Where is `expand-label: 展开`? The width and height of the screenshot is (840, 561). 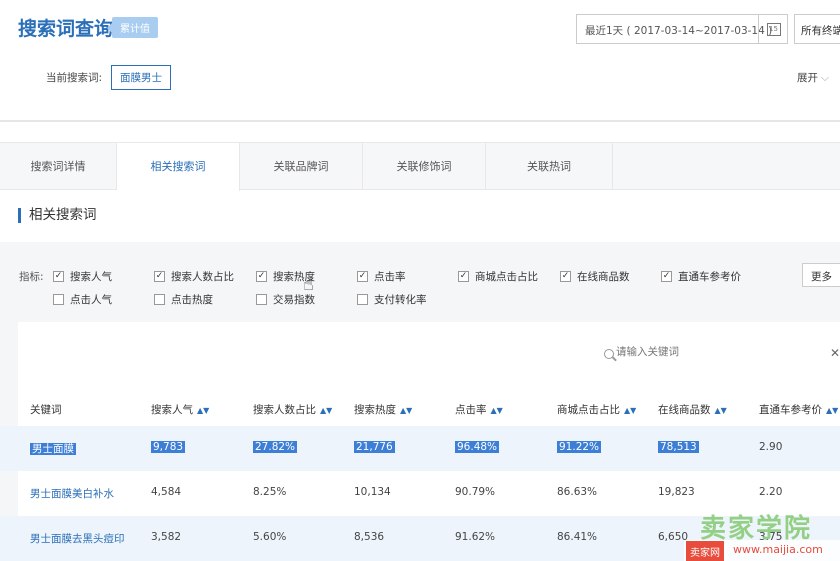 expand-label: 展开 is located at coordinates (807, 78).